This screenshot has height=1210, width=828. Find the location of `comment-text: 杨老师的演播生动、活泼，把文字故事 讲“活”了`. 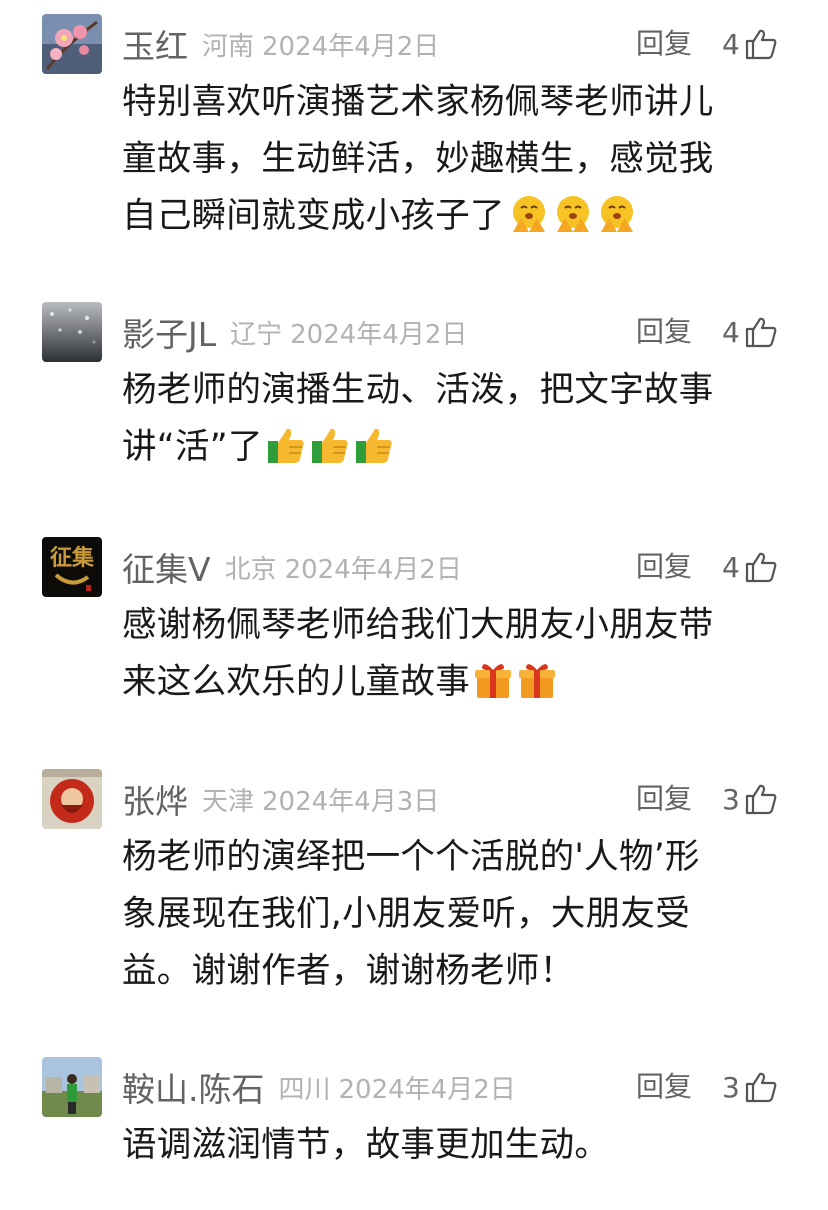

comment-text: 杨老师的演播生动、活泼，把文字故事 讲“活”了 is located at coordinates (457, 419).